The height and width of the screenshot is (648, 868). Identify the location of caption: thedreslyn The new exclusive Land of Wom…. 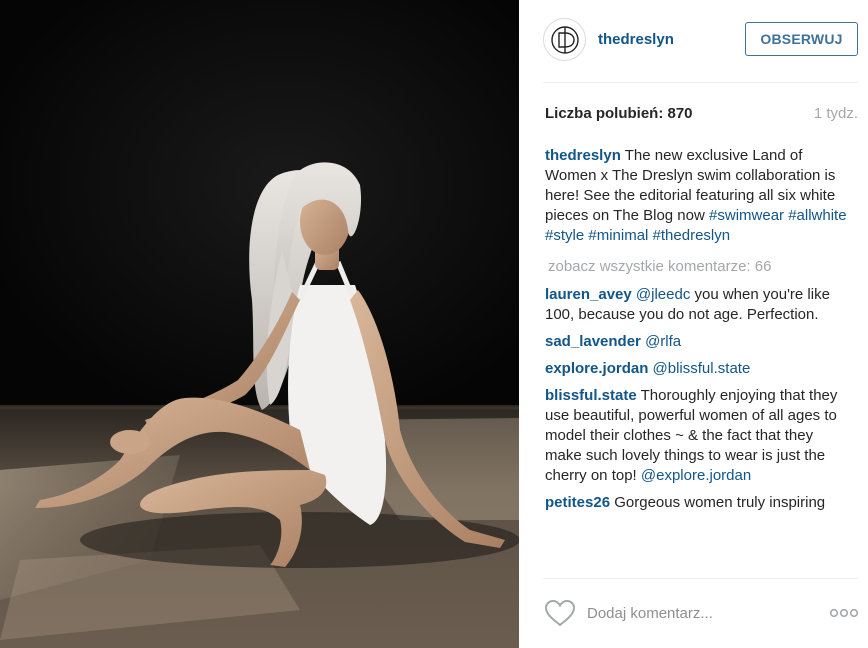
(697, 196).